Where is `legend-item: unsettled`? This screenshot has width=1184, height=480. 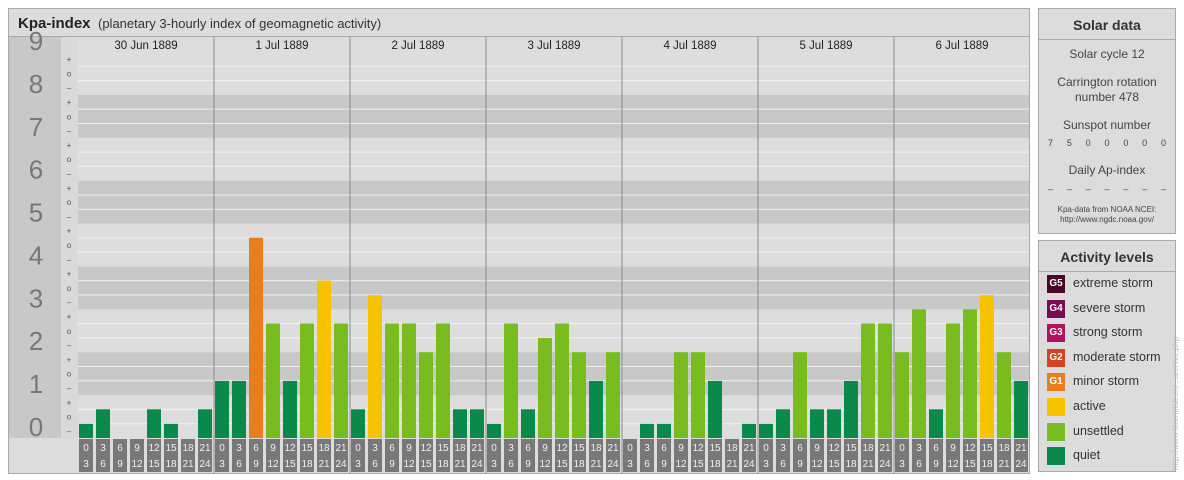 legend-item: unsettled is located at coordinates (1111, 431).